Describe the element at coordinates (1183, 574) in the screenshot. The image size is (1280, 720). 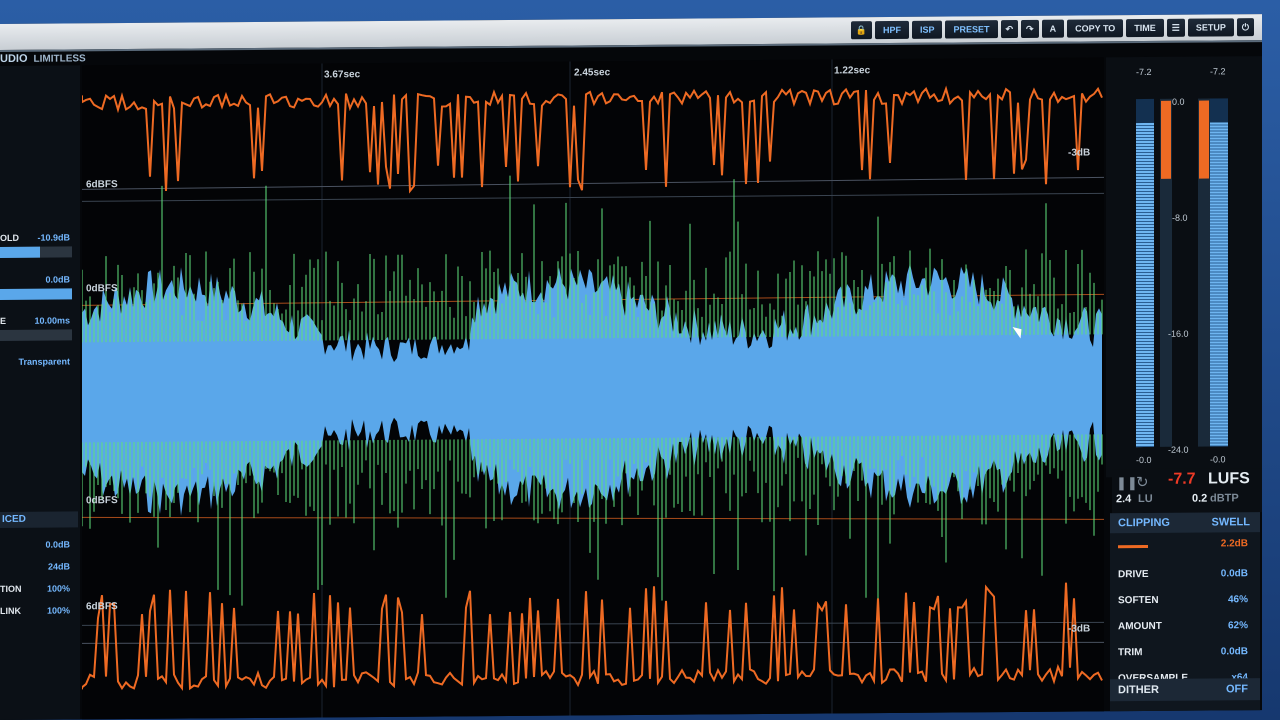
I see `clip-row-drive: DRIVE 0.0dB` at that location.